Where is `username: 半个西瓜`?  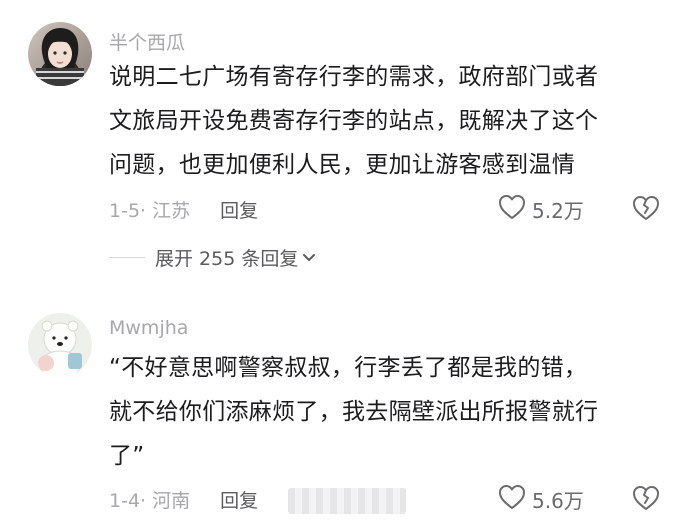 username: 半个西瓜 is located at coordinates (147, 41).